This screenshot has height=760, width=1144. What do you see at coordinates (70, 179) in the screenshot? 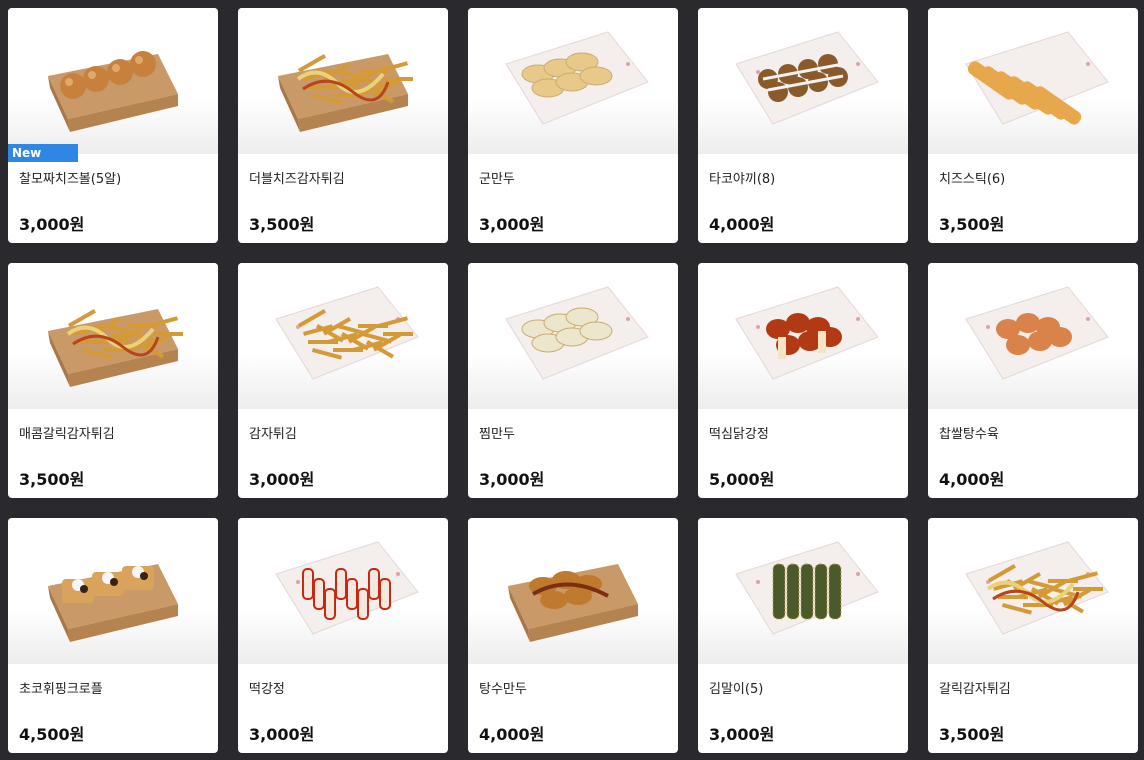
I see `menu-item-name: 찰모짜치즈볼(5알)` at bounding box center [70, 179].